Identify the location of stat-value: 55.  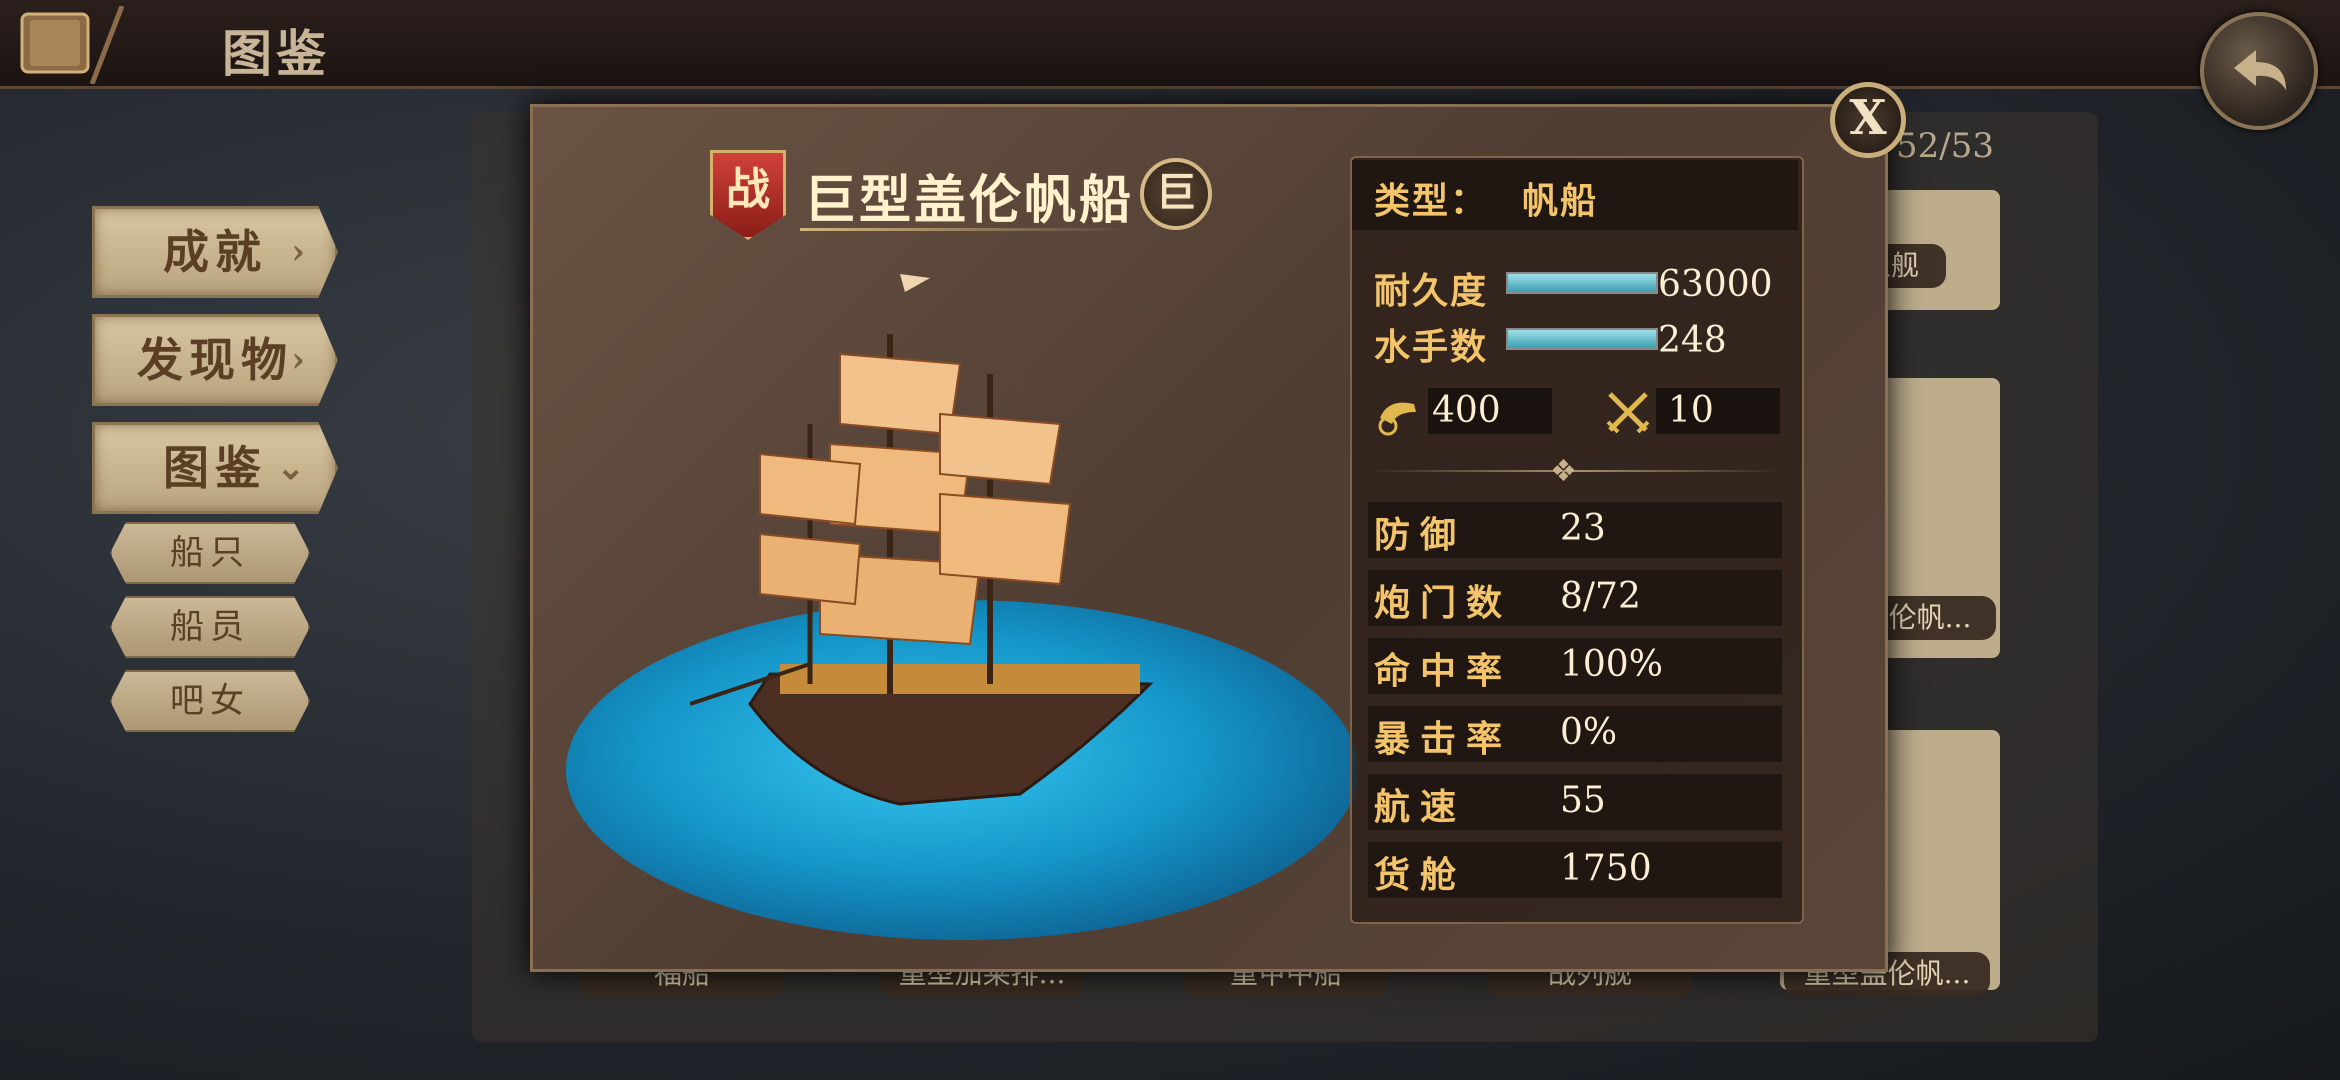
(1583, 800).